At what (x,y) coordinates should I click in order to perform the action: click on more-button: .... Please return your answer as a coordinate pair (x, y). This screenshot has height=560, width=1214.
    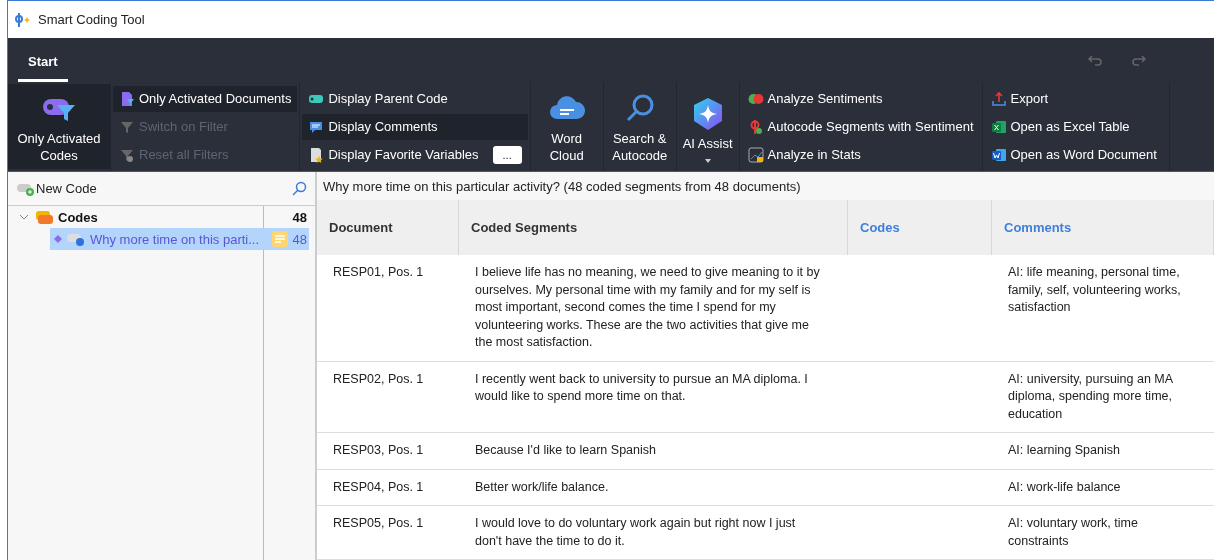
    Looking at the image, I should click on (507, 154).